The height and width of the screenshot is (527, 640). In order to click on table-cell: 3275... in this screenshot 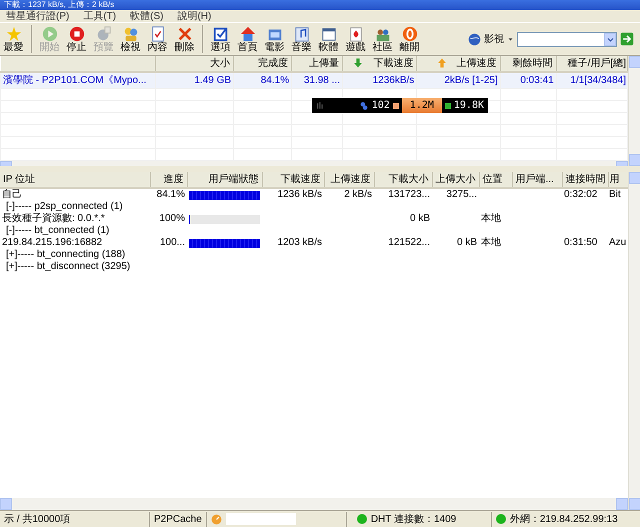, I will do `click(455, 194)`.